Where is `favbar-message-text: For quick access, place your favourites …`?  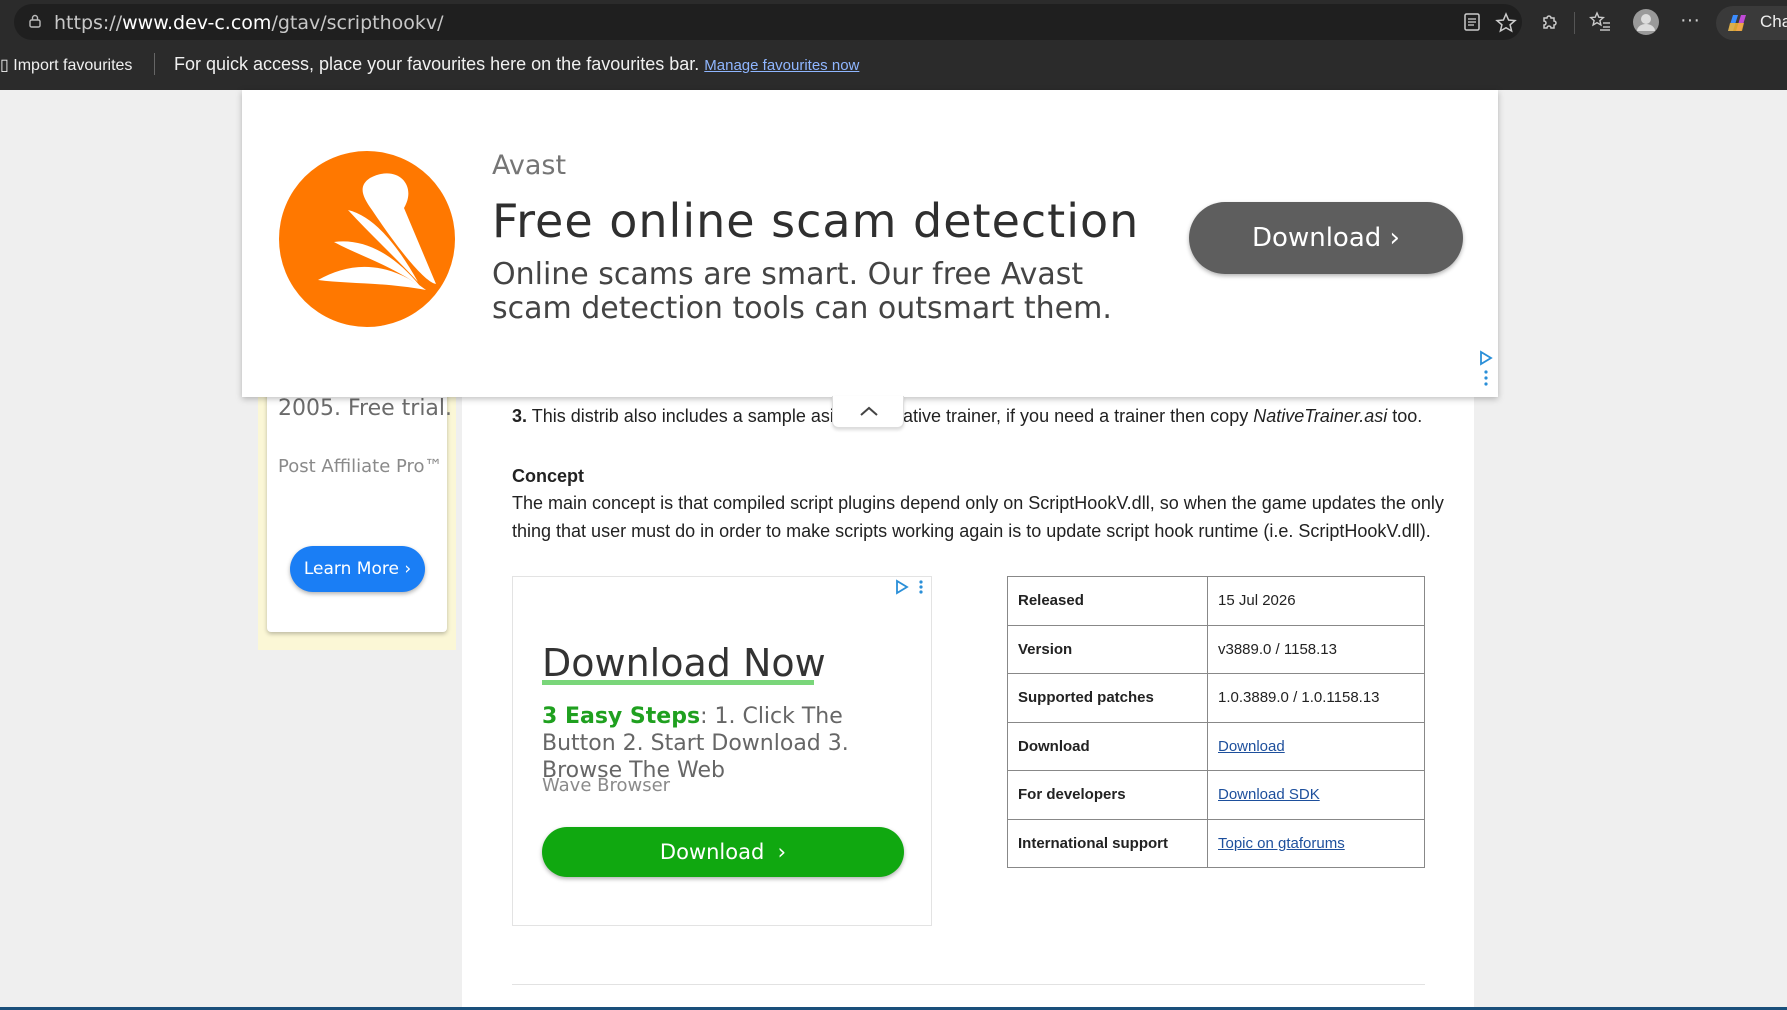 favbar-message-text: For quick access, place your favourites … is located at coordinates (439, 64).